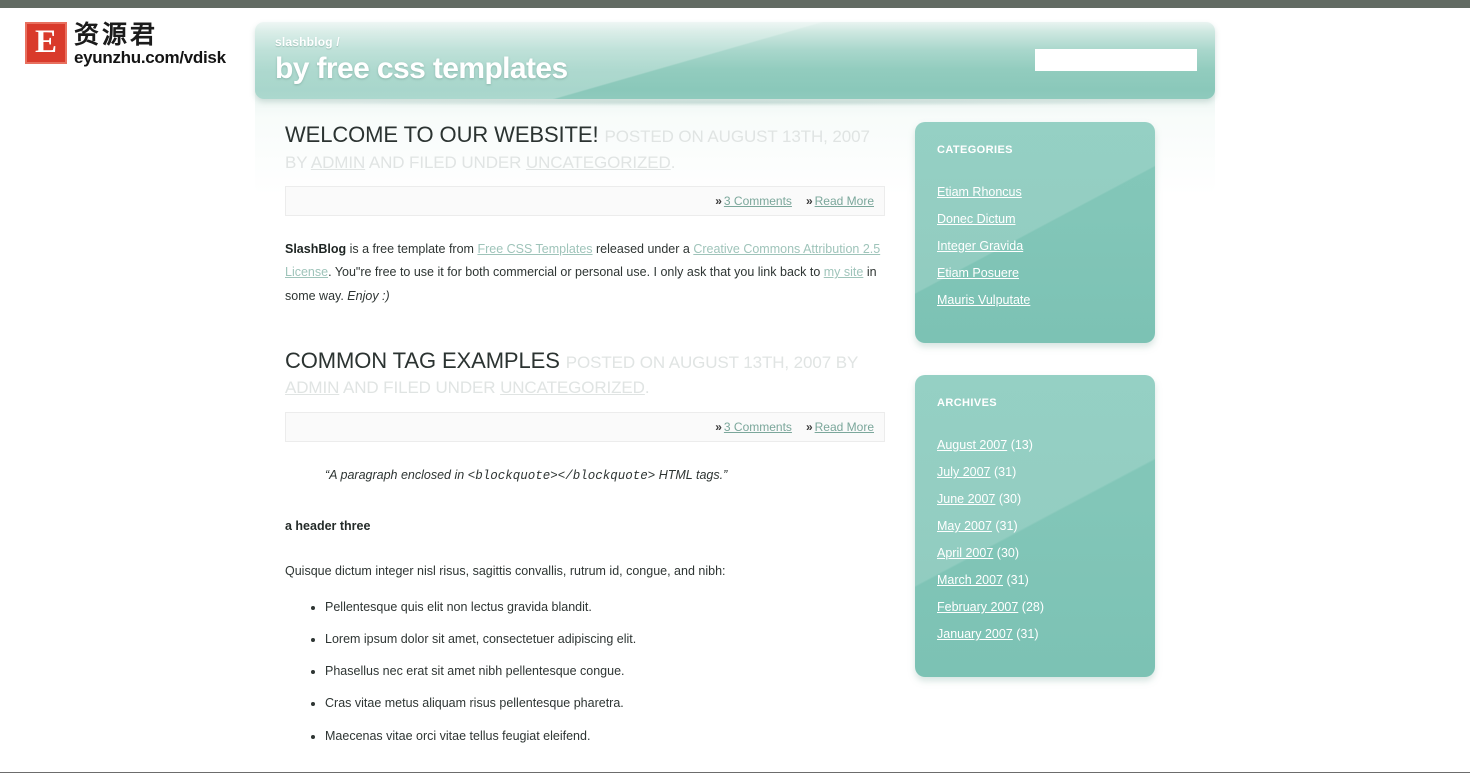  What do you see at coordinates (643, 249) in the screenshot?
I see `post-text-2: released under a` at bounding box center [643, 249].